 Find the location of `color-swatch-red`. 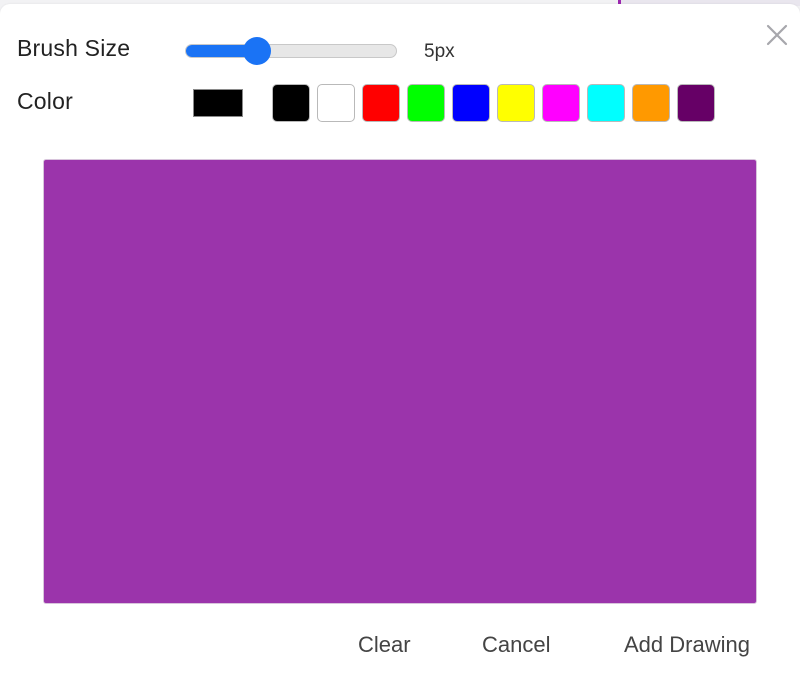

color-swatch-red is located at coordinates (381, 103).